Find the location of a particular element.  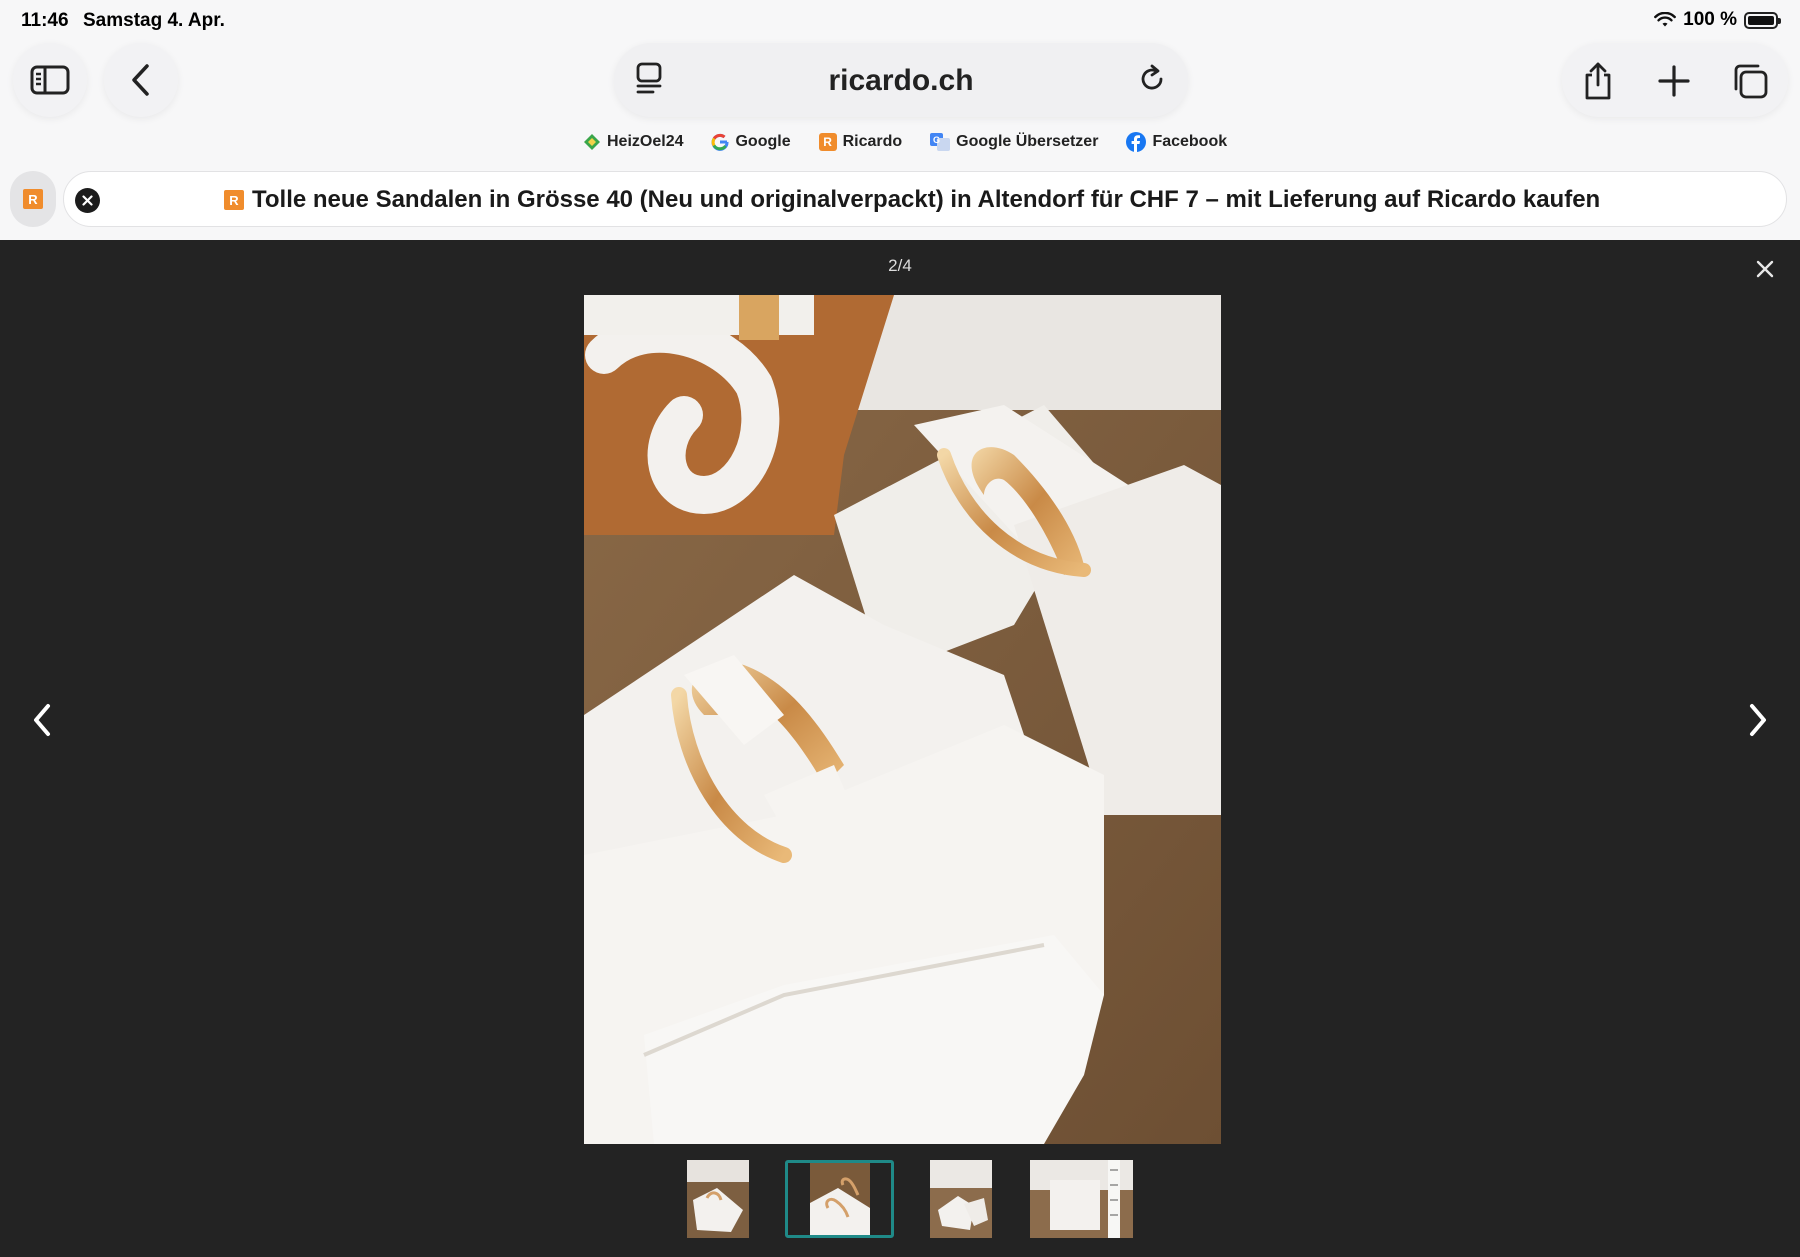

facebook-icon is located at coordinates (1136, 142).